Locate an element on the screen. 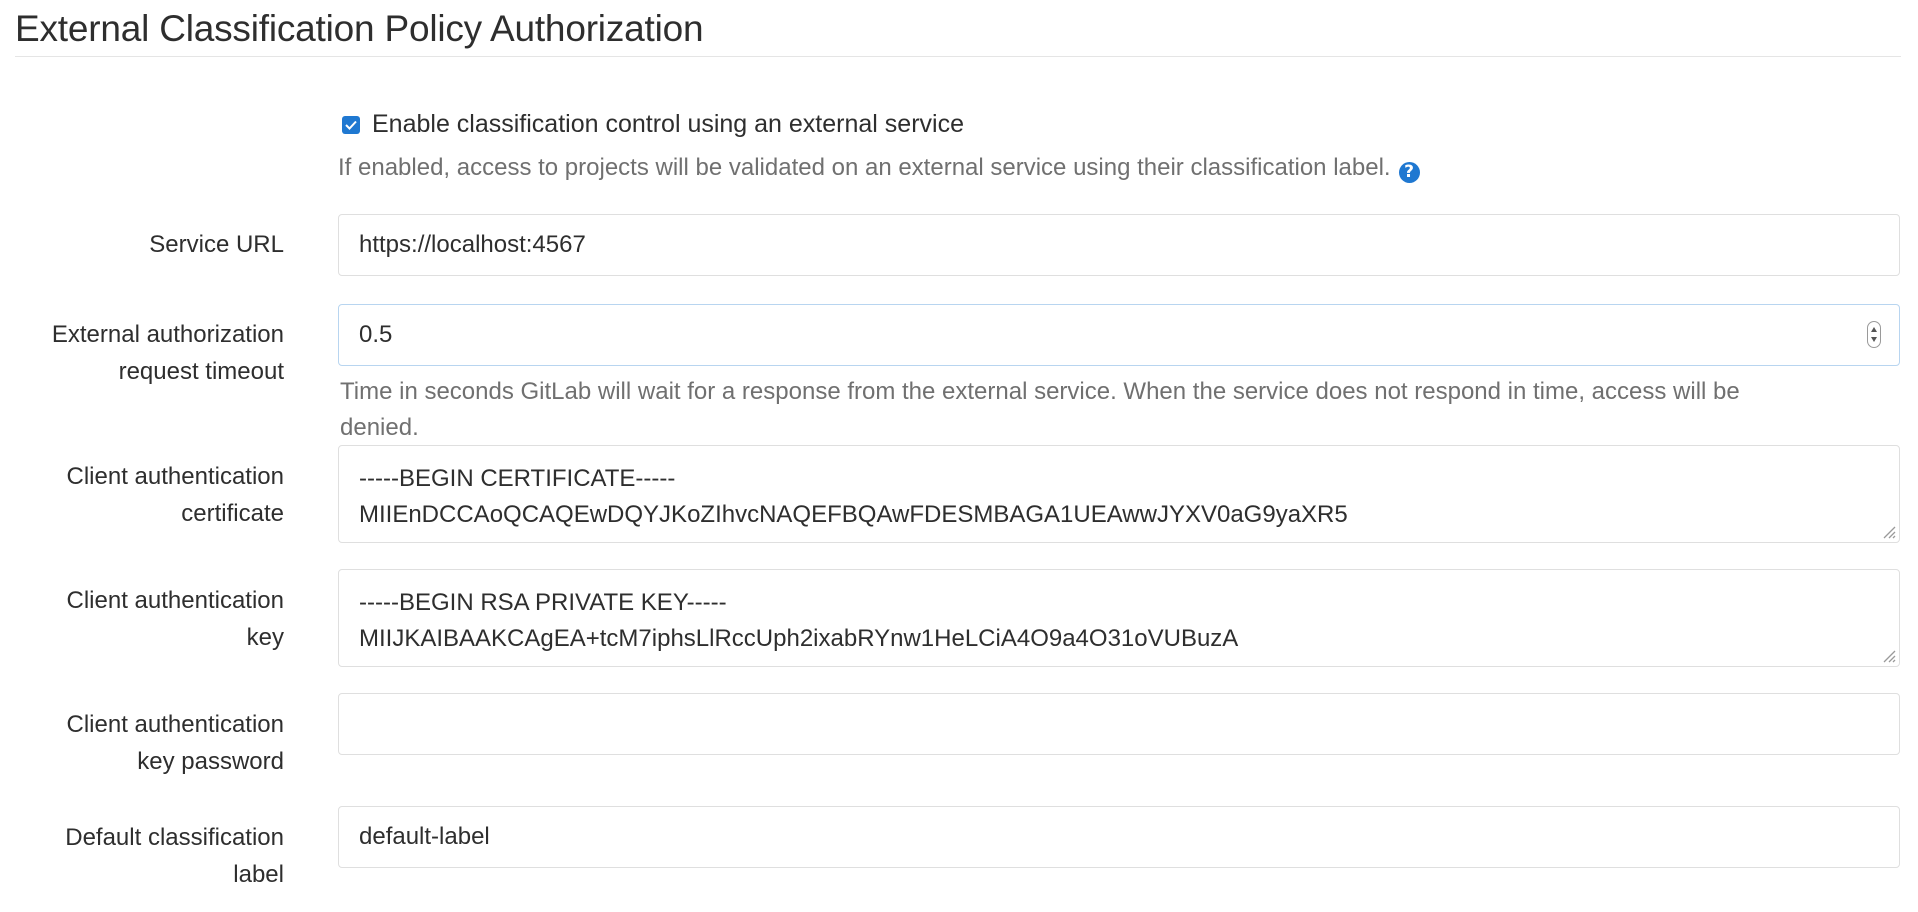 The height and width of the screenshot is (912, 1918). certificate-label: Client authentication certificate is located at coordinates (175, 495).